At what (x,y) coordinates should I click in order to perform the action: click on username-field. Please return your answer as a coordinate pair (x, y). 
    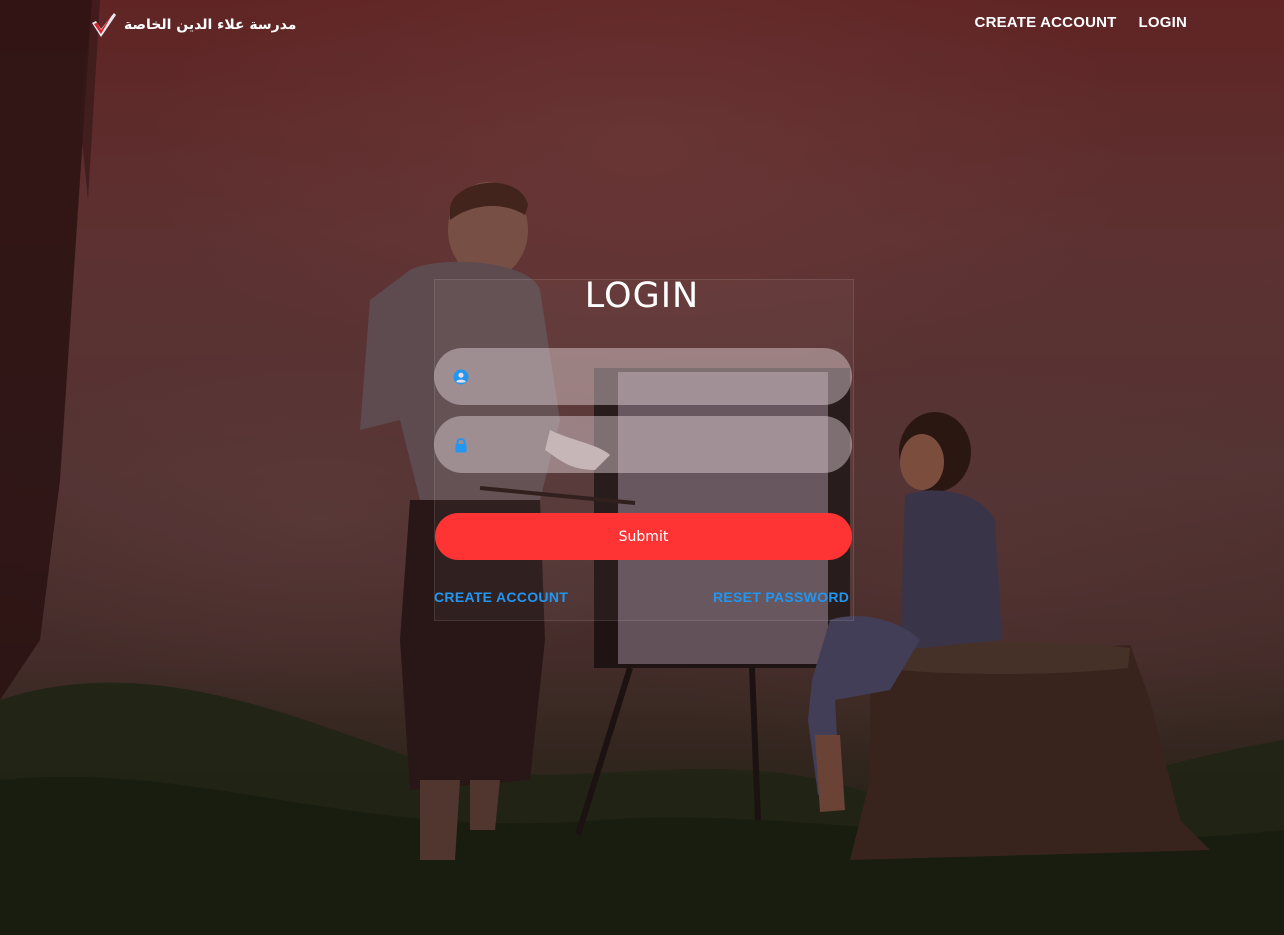
    Looking at the image, I should click on (643, 376).